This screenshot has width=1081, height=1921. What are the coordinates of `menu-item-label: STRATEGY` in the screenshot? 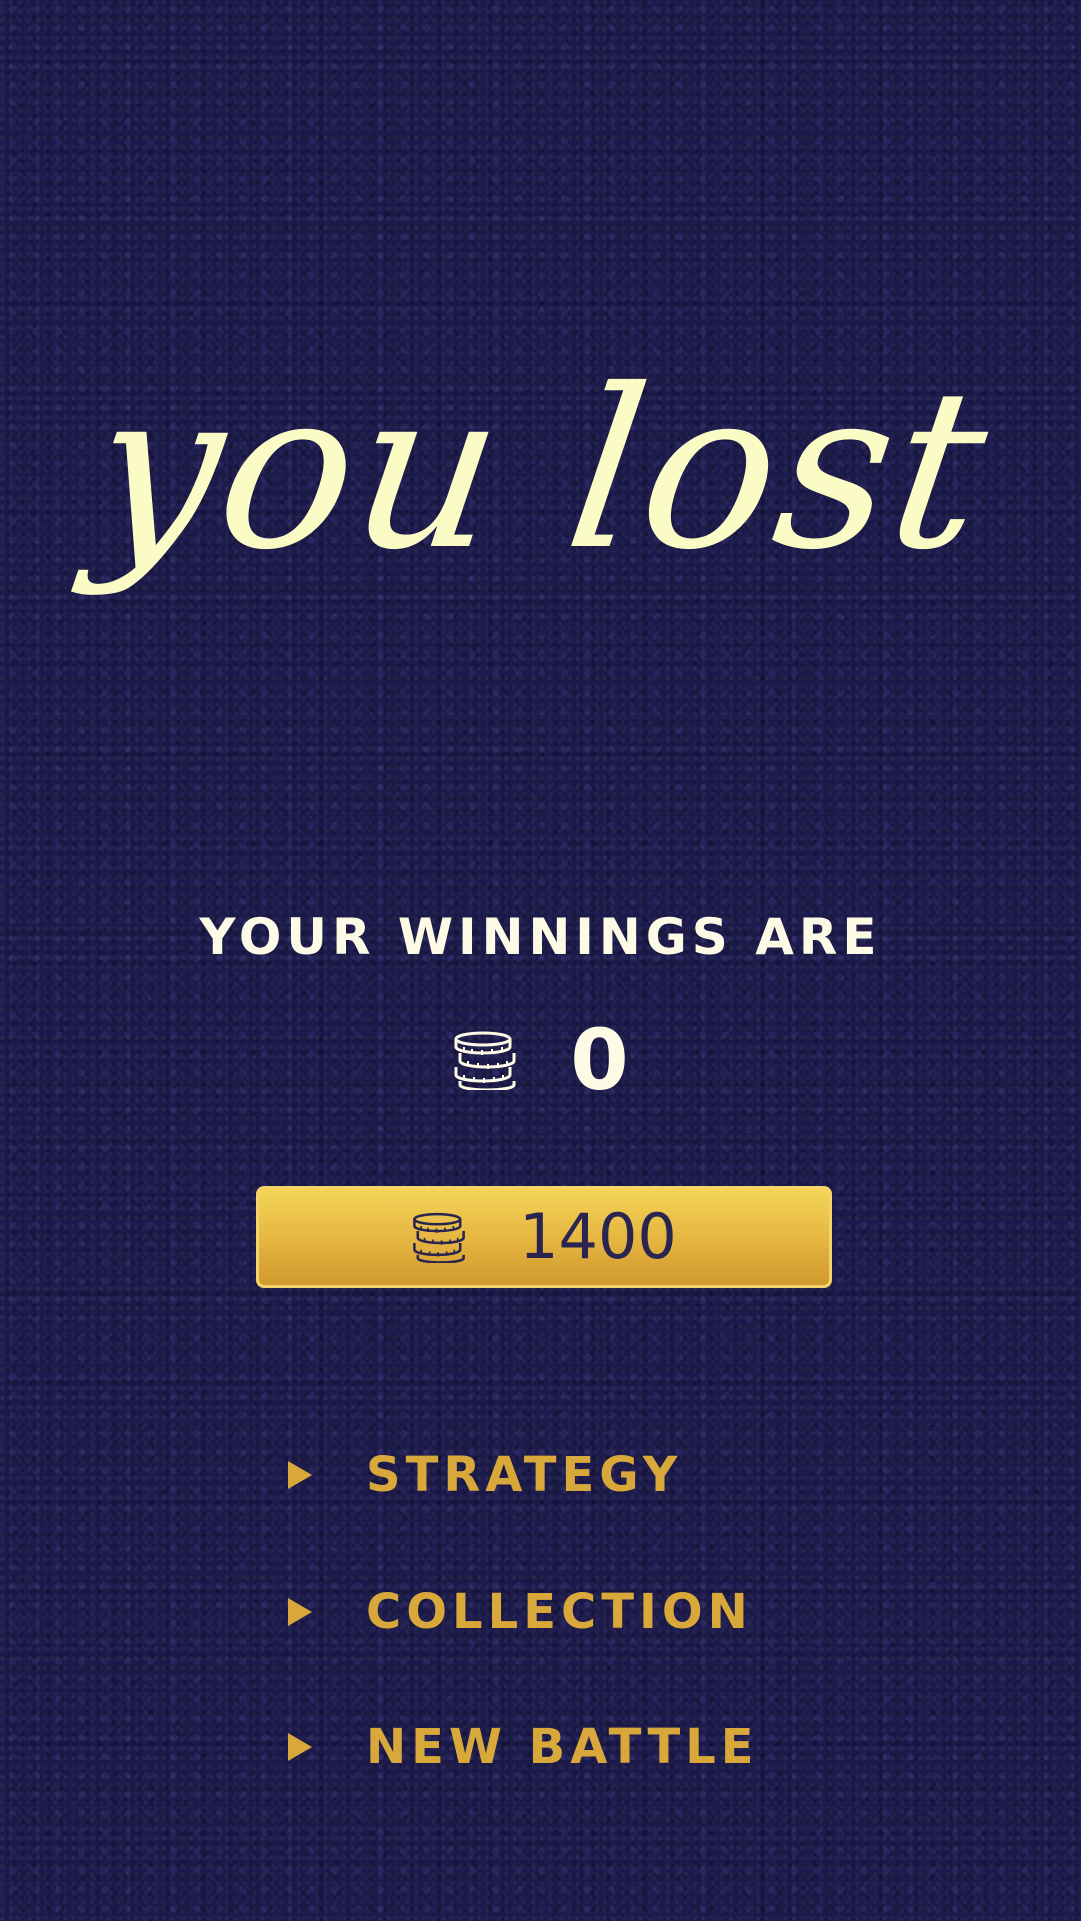 It's located at (524, 1475).